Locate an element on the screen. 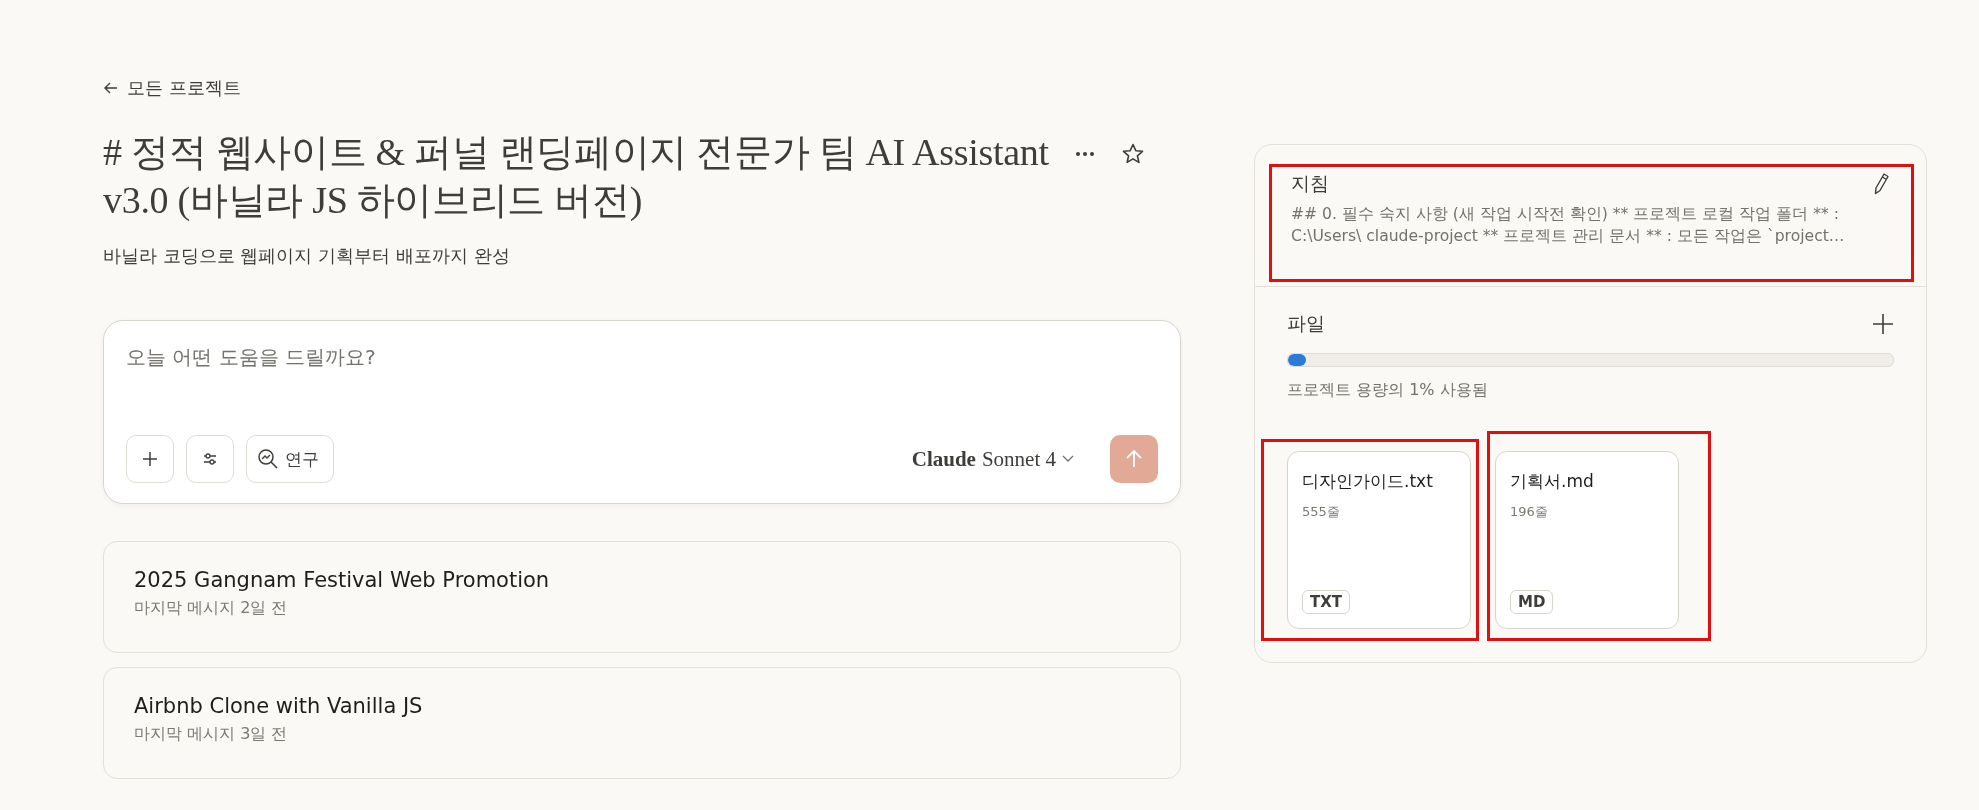 The height and width of the screenshot is (810, 1979). model-selector: Claude Sonnet 4 is located at coordinates (992, 459).